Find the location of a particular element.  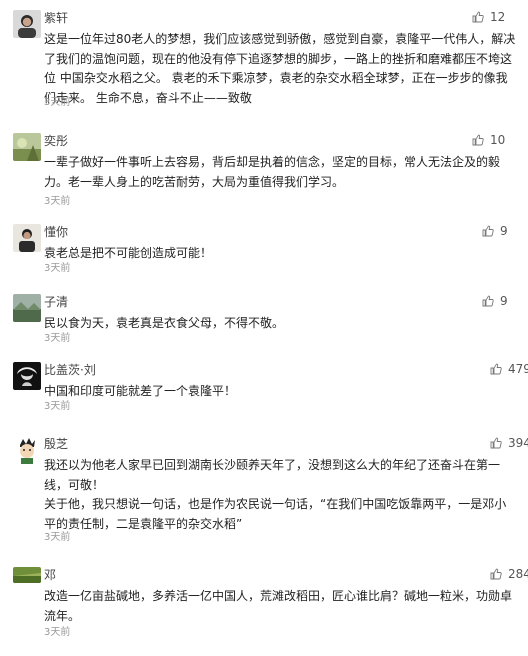

like-count: 10 is located at coordinates (498, 140).